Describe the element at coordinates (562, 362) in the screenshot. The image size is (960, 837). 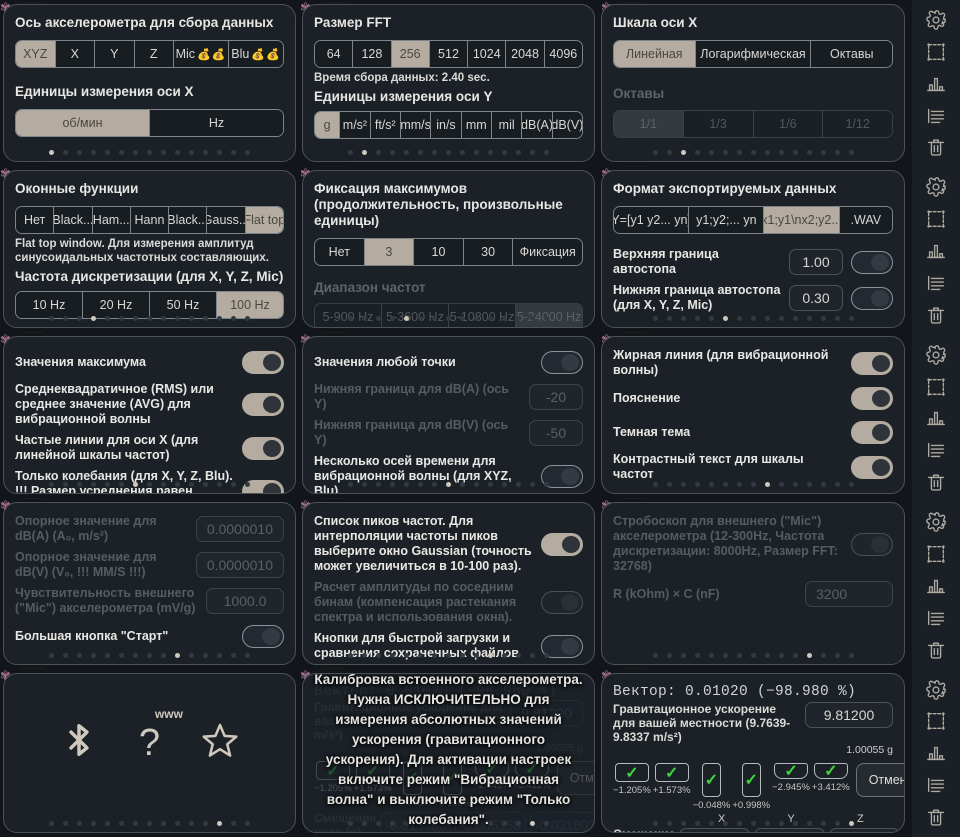
I see `any-point-toggle` at that location.